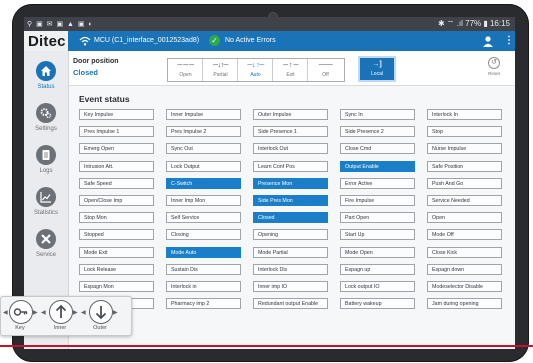 The width and height of the screenshot is (533, 363). I want to click on mode-partial-symbol-icon: ─↓↑─, so click(220, 65).